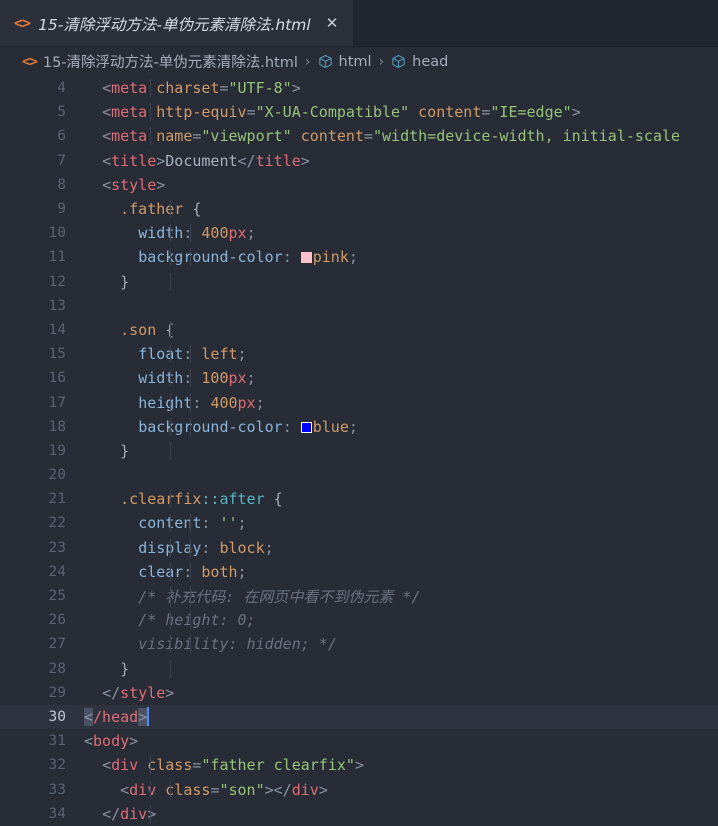 The image size is (718, 826). What do you see at coordinates (57, 281) in the screenshot?
I see `line-number: 12` at bounding box center [57, 281].